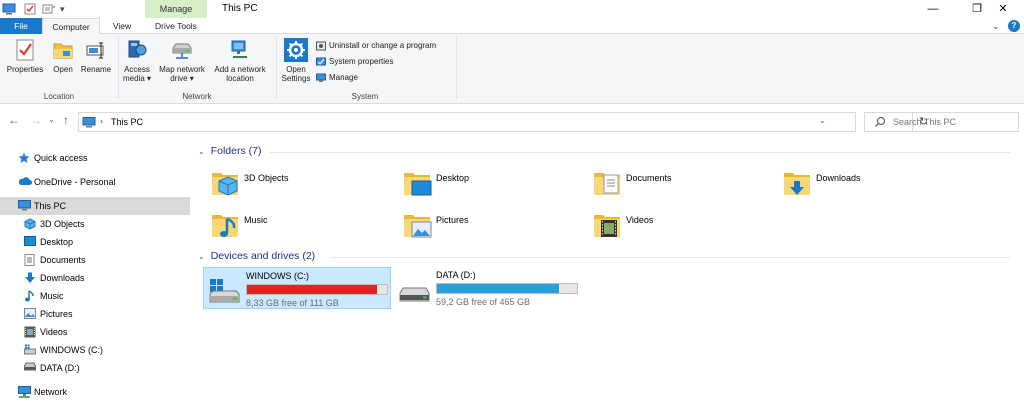 This screenshot has width=1024, height=403. Describe the element at coordinates (137, 78) in the screenshot. I see `access-media-label-2: media ▾` at that location.